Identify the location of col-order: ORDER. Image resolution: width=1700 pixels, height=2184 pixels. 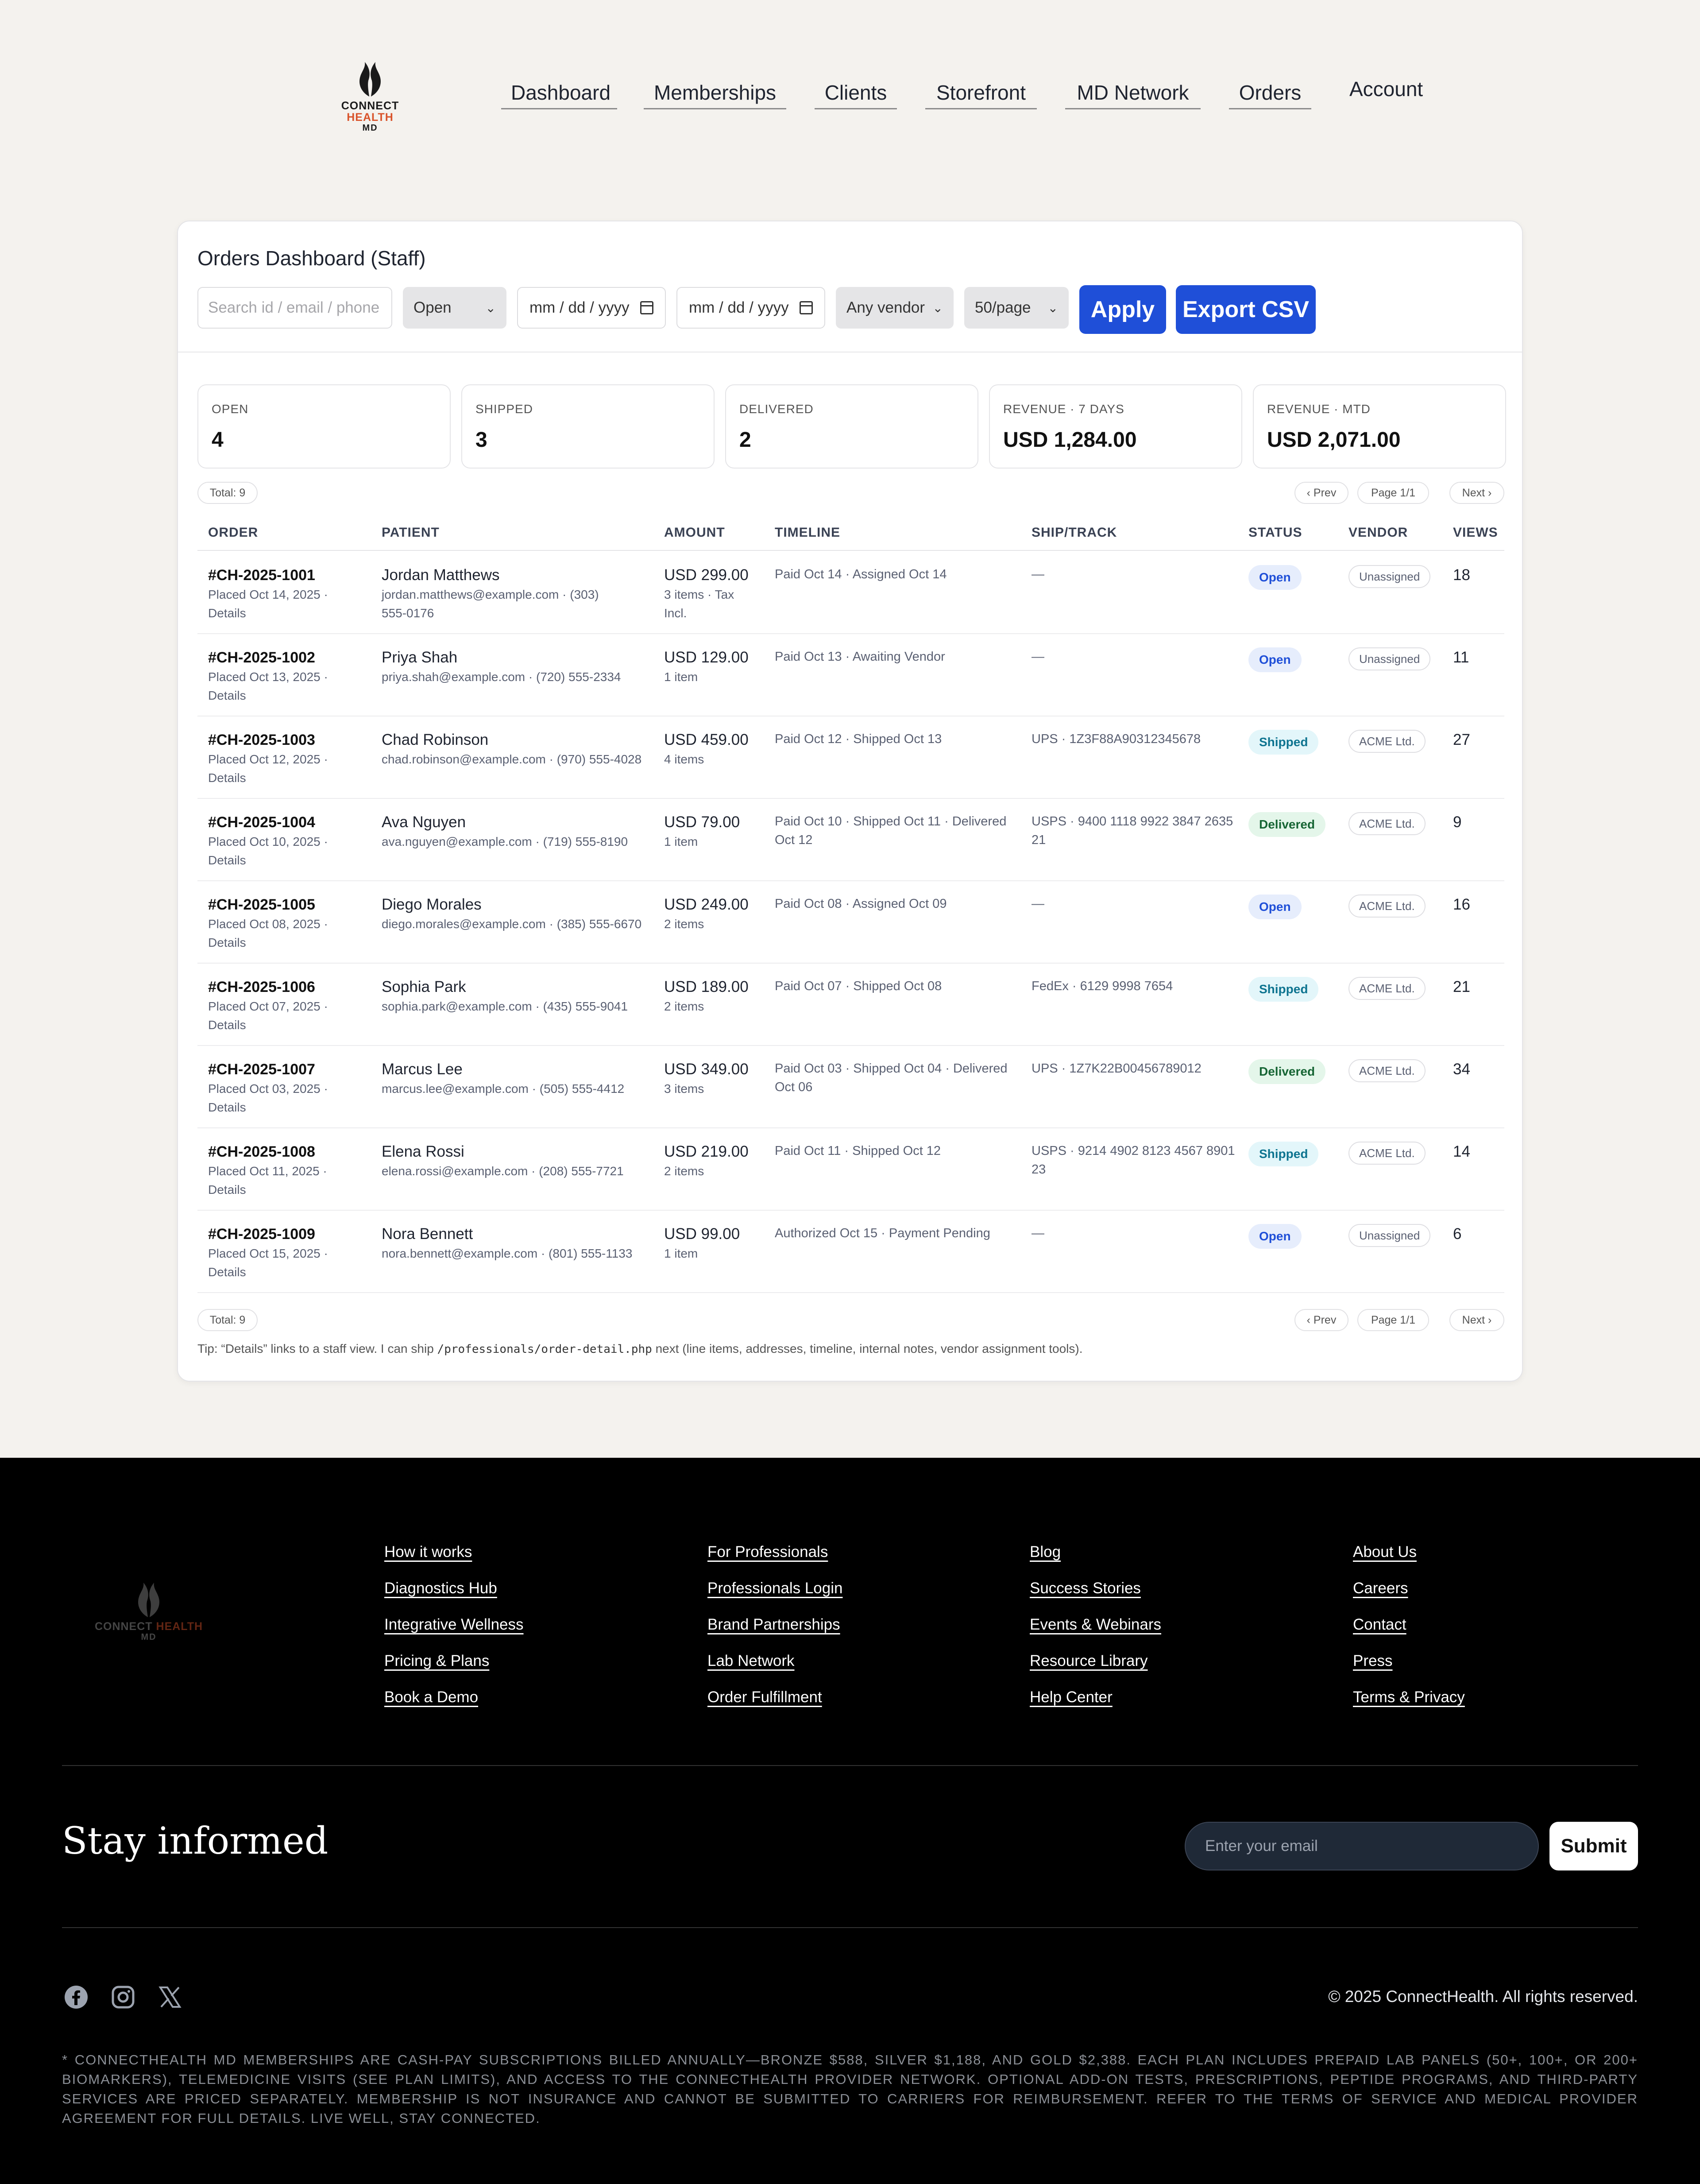
(233, 532).